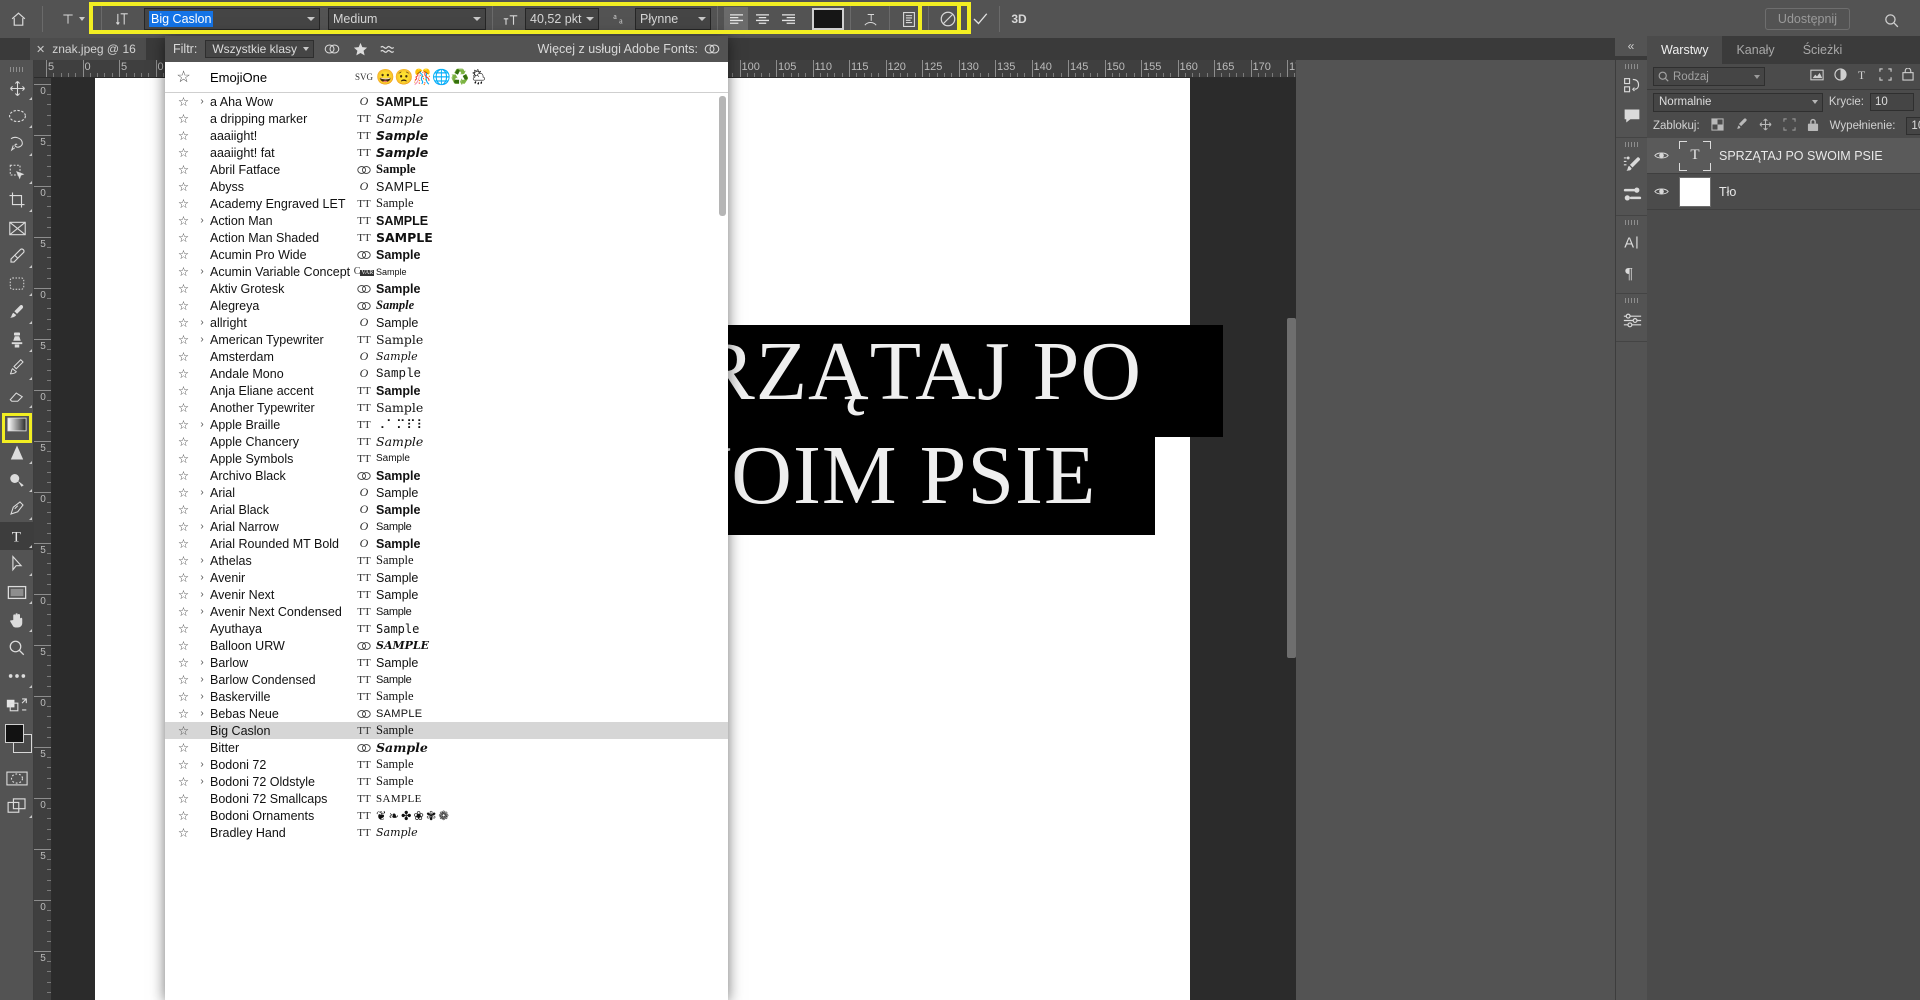 This screenshot has height=1000, width=1920. What do you see at coordinates (1908, 76) in the screenshot?
I see `smart-object-filter-icon` at bounding box center [1908, 76].